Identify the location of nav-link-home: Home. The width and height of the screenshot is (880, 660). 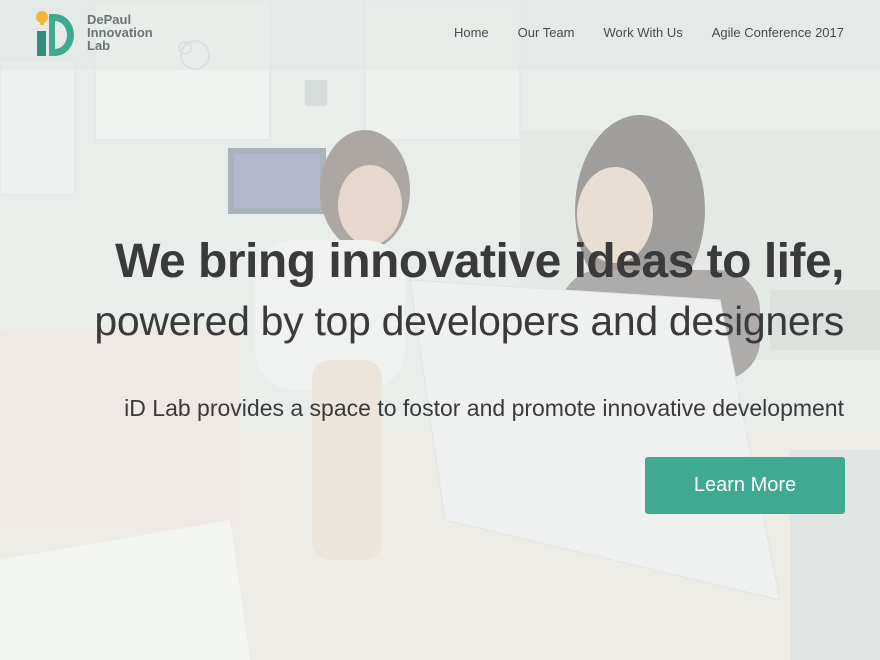
(471, 32).